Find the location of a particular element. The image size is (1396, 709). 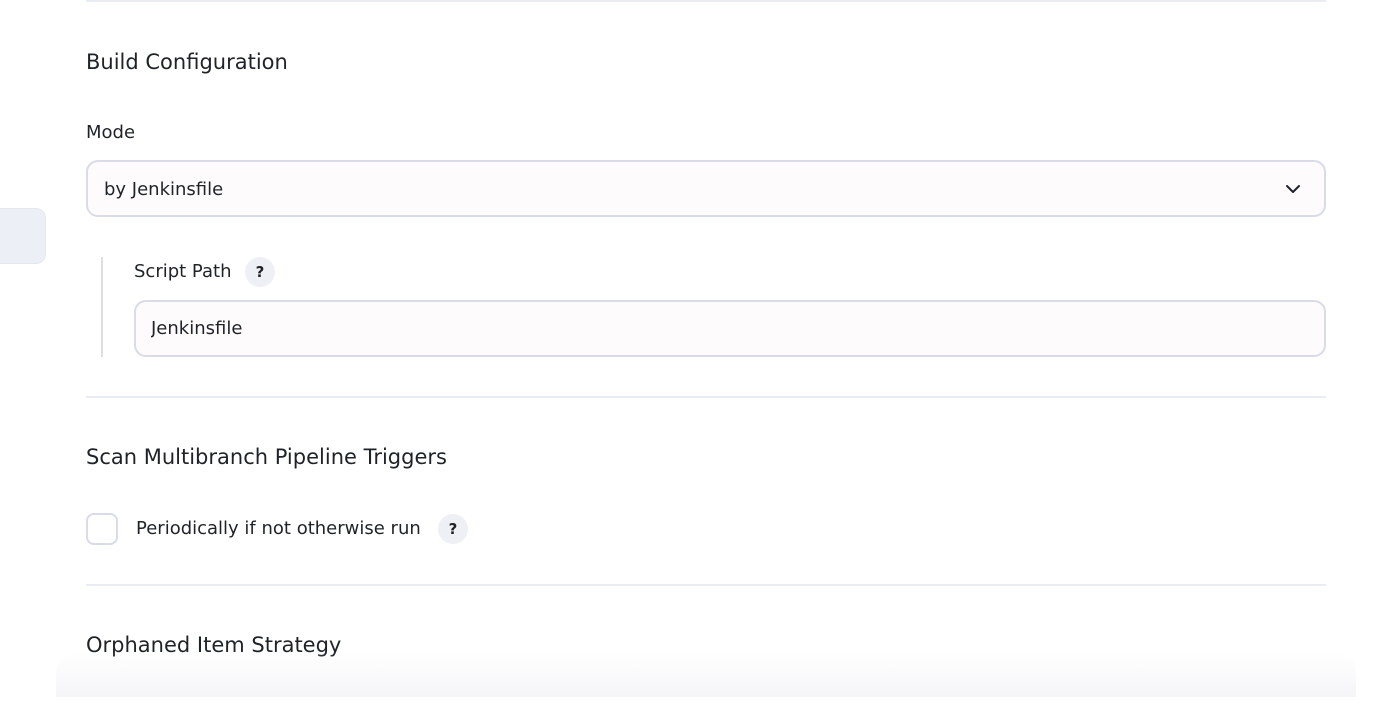

section-divider-top is located at coordinates (706, 1).